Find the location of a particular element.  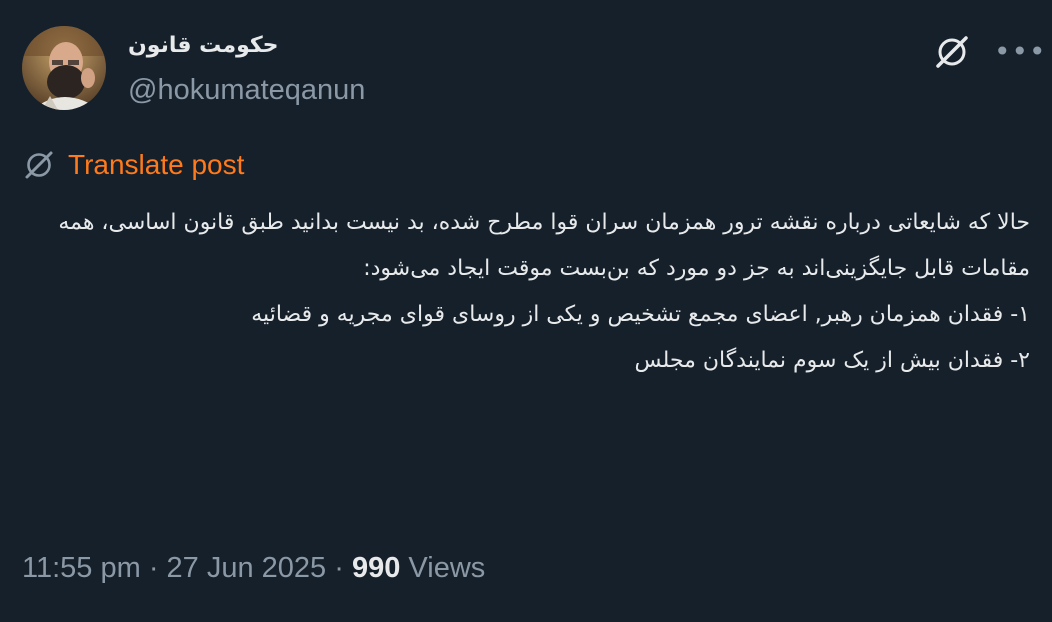

header-actions: ••• is located at coordinates (989, 52).